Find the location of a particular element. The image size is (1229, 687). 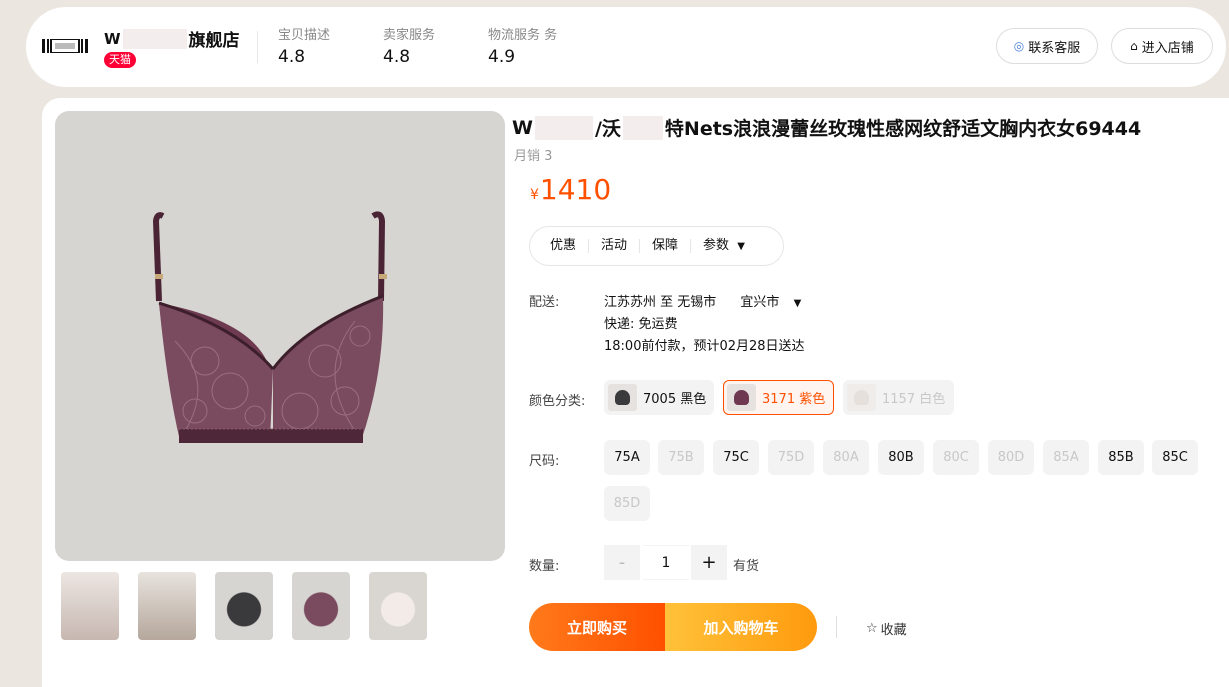

size-option: 80A is located at coordinates (846, 457).